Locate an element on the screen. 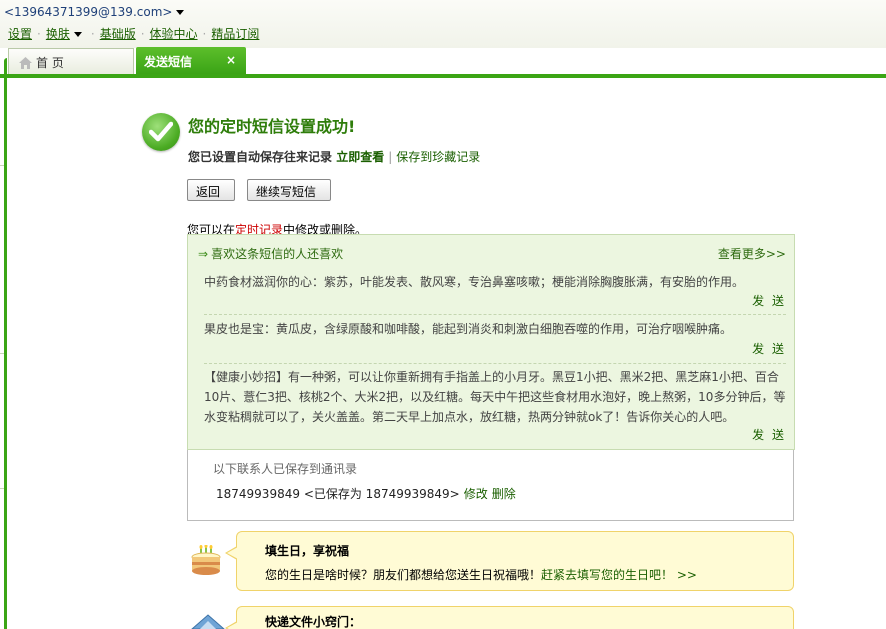 The image size is (886, 629). birthday-tip-text: 您的生日是啥时候？朋友们都想给您送生日祝福哦！ is located at coordinates (403, 575).